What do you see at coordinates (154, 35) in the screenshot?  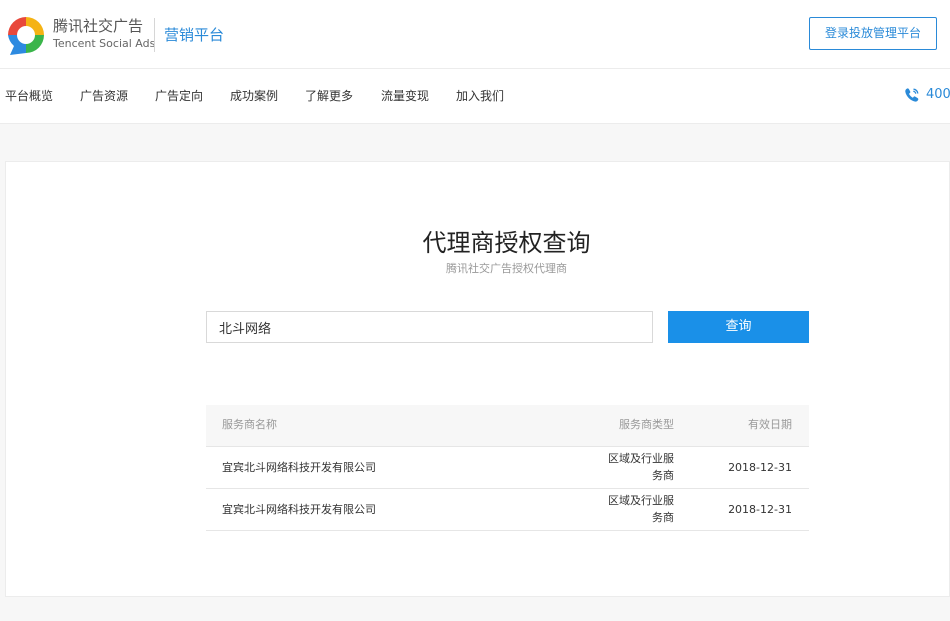 I see `brand-divider` at bounding box center [154, 35].